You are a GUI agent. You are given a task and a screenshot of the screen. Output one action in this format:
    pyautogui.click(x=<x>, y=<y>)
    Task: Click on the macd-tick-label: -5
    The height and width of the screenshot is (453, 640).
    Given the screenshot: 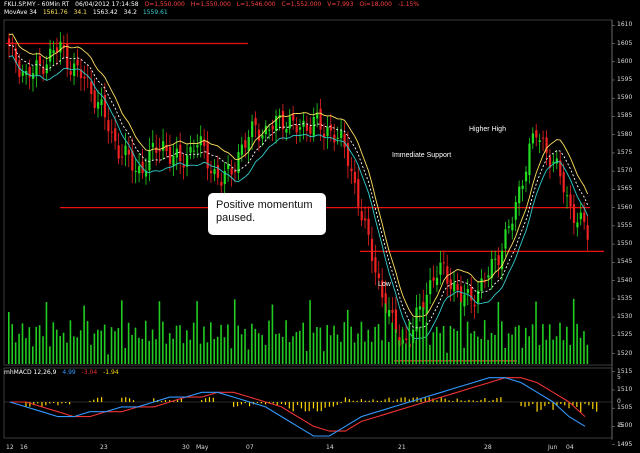 What is the action you would take?
    pyautogui.click(x=620, y=426)
    